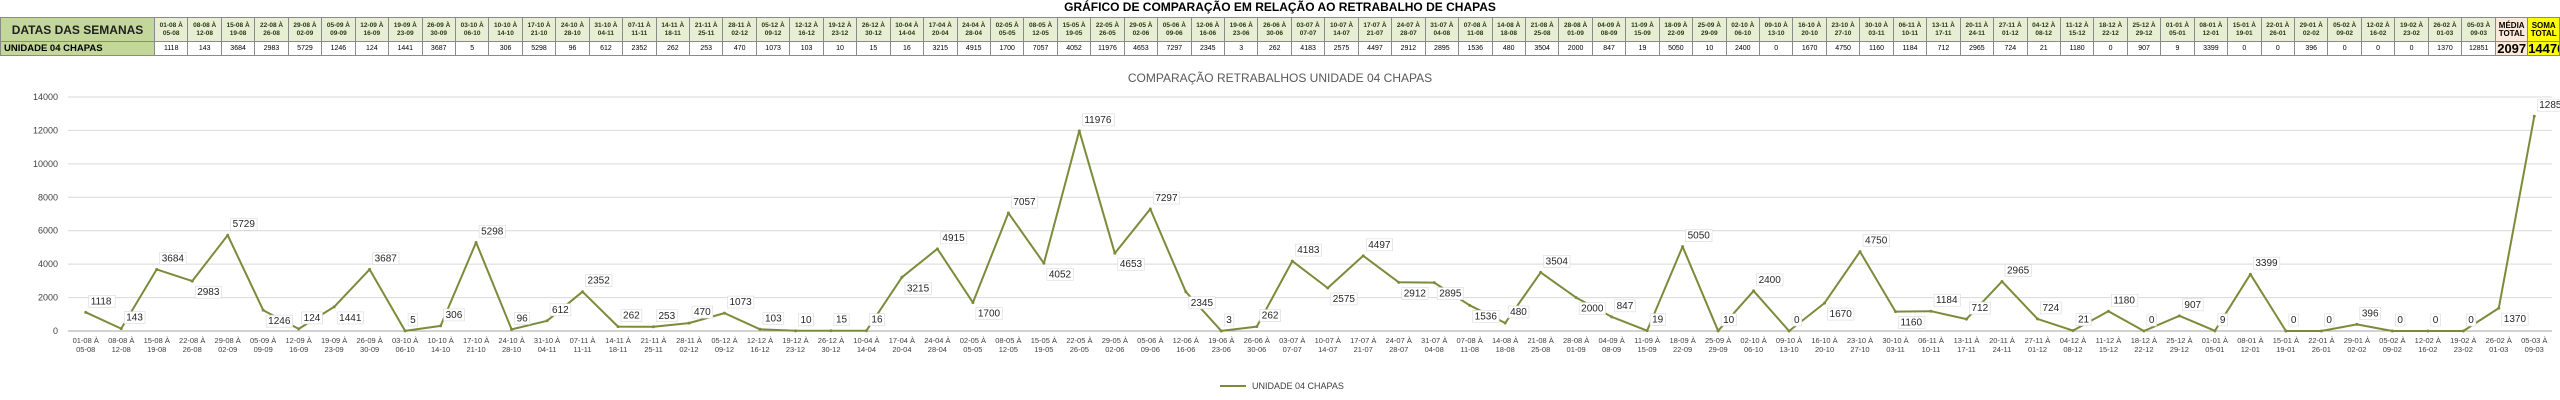  What do you see at coordinates (1475, 33) in the screenshot?
I see `week-header-cell-line-2: 11-08` at bounding box center [1475, 33].